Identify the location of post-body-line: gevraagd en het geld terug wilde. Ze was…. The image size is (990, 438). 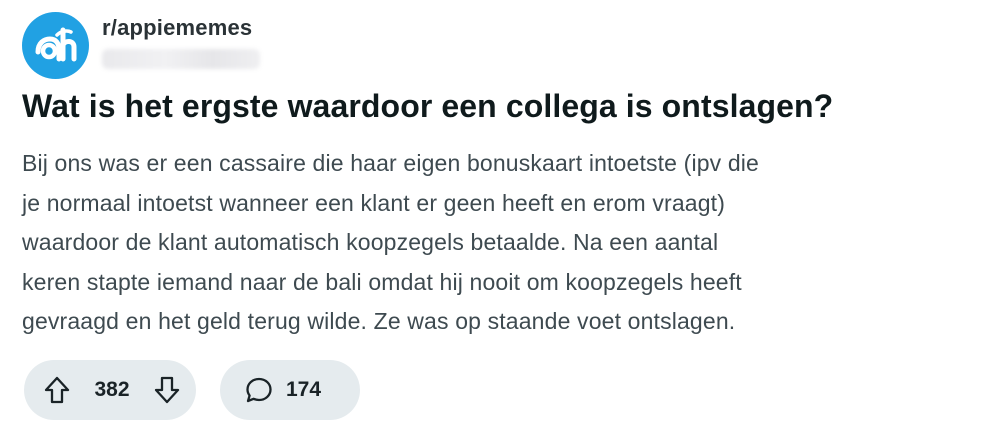
(379, 321).